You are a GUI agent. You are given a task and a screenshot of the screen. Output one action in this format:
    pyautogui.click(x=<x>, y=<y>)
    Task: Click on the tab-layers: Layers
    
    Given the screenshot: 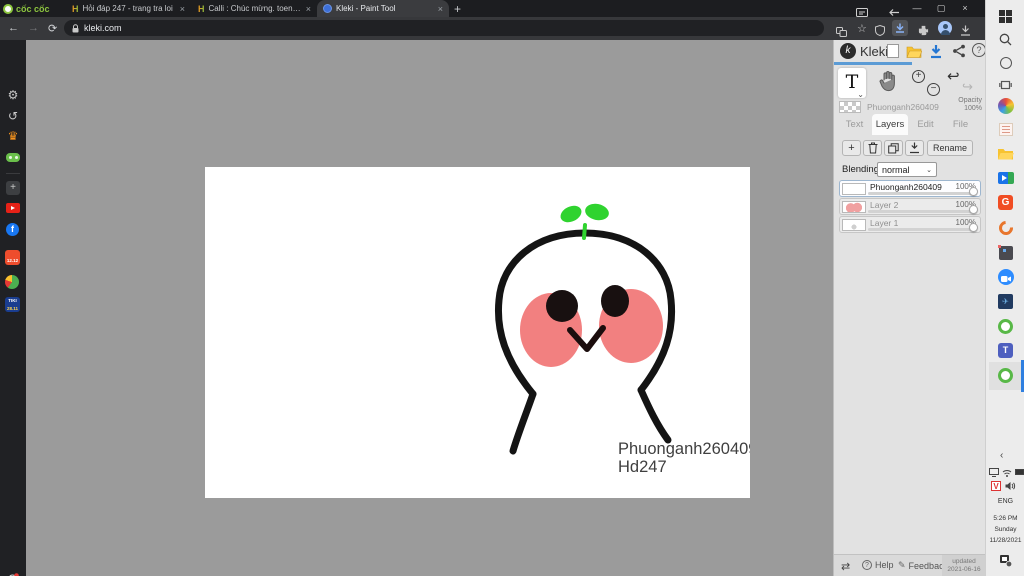 What is the action you would take?
    pyautogui.click(x=890, y=124)
    